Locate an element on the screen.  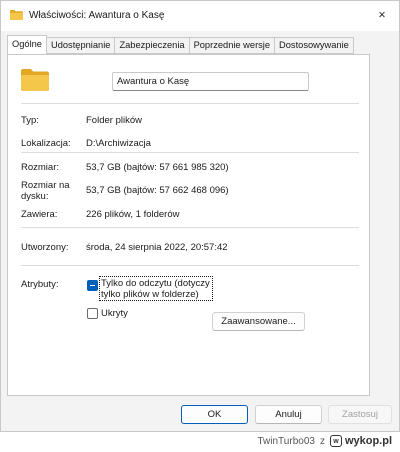
type-value: Folder plików is located at coordinates (114, 120).